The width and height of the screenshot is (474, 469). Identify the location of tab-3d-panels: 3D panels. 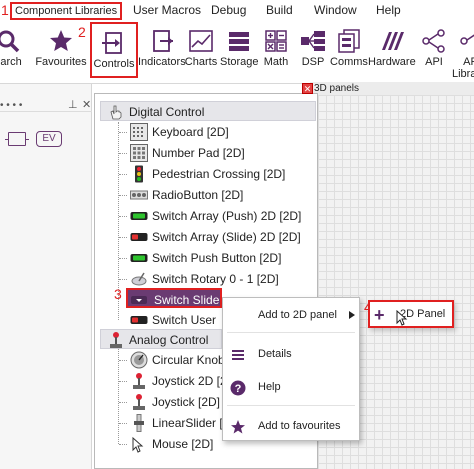
(392, 89).